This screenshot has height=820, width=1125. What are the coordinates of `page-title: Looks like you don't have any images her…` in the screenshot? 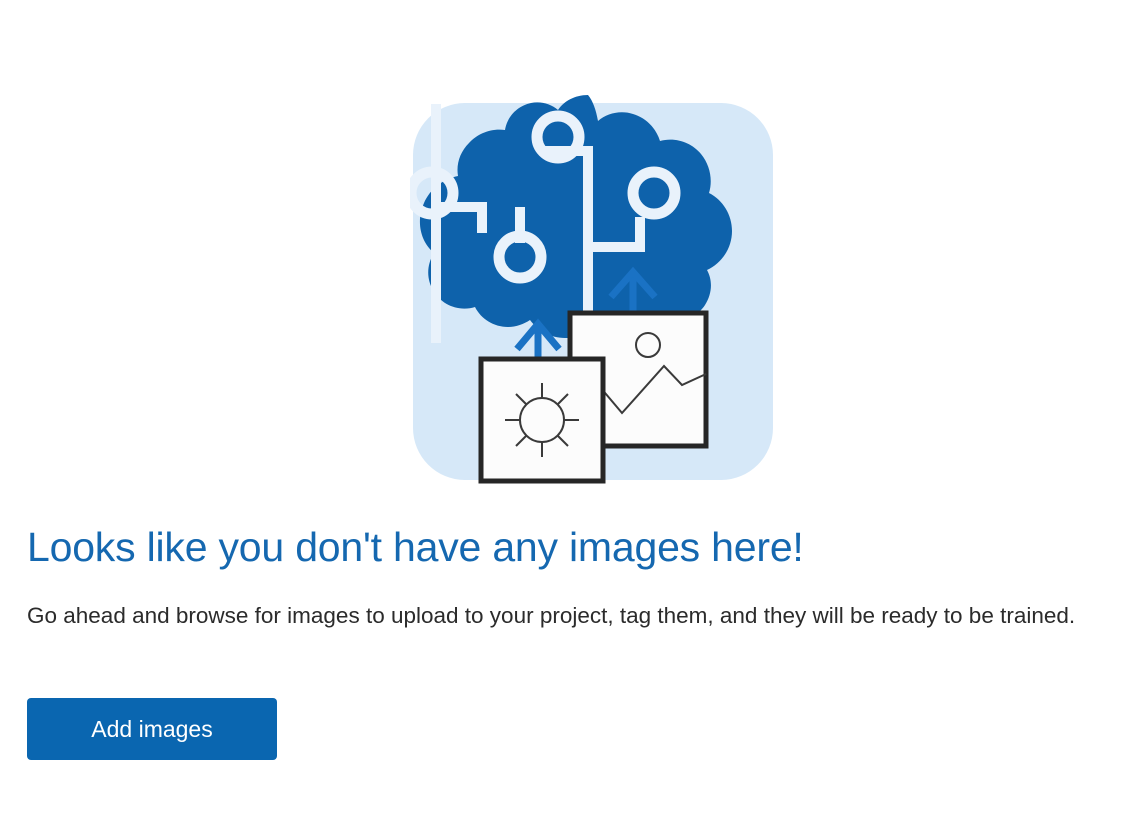 It's located at (415, 547).